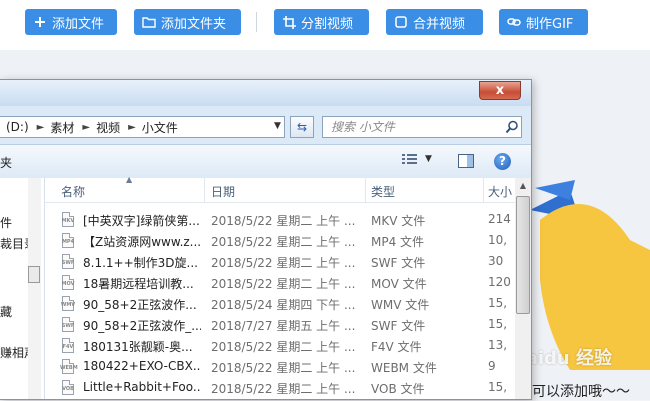 This screenshot has height=401, width=650. Describe the element at coordinates (17, 127) in the screenshot. I see `breadcrumb-drive: (D:)` at that location.